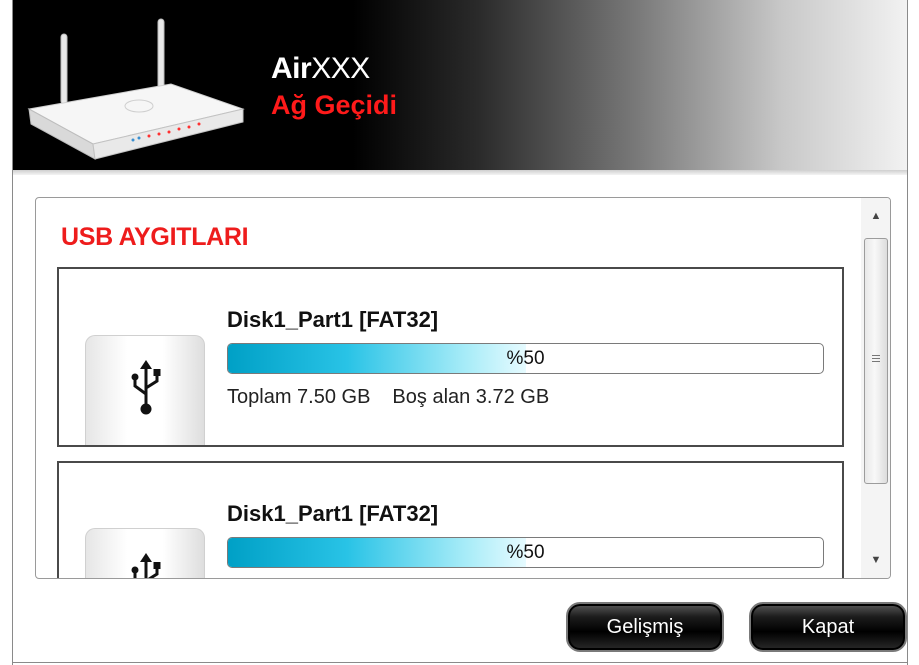 The image size is (919, 665). I want to click on frame-right-border, so click(907, 332).